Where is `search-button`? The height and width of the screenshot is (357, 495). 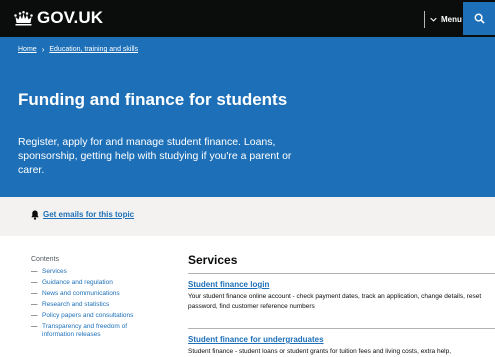 search-button is located at coordinates (479, 18).